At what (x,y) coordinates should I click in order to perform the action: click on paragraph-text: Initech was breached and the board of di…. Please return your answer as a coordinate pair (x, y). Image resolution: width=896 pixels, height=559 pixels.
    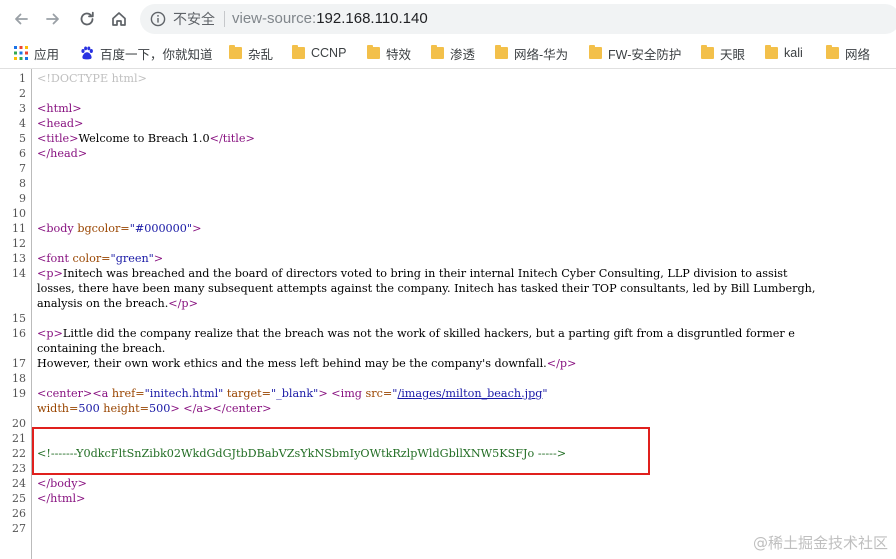
    Looking at the image, I should click on (425, 273).